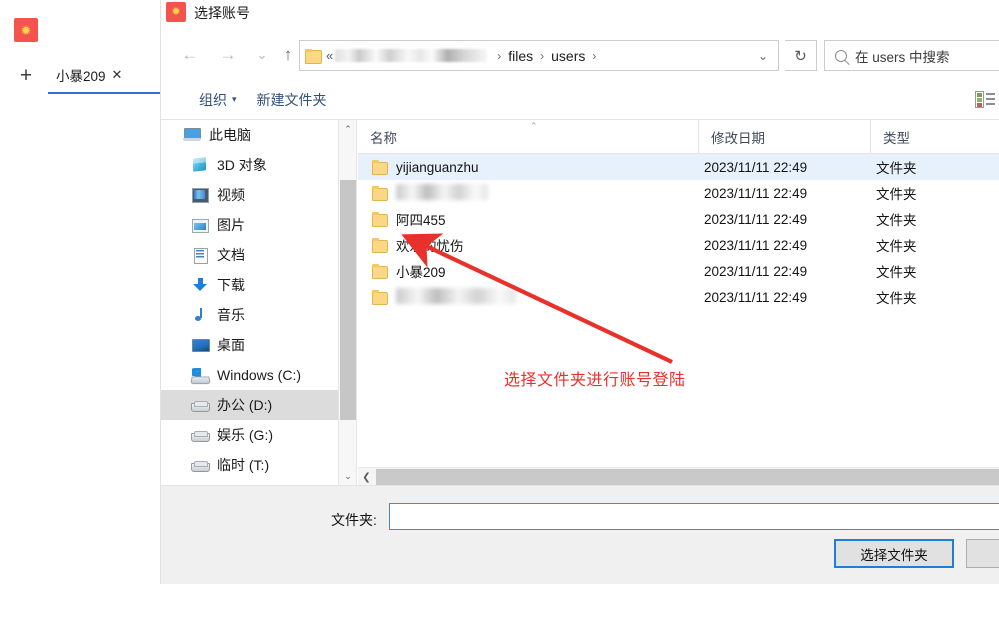 The width and height of the screenshot is (999, 624). Describe the element at coordinates (231, 315) in the screenshot. I see `sidebar-item-label: 音乐` at that location.